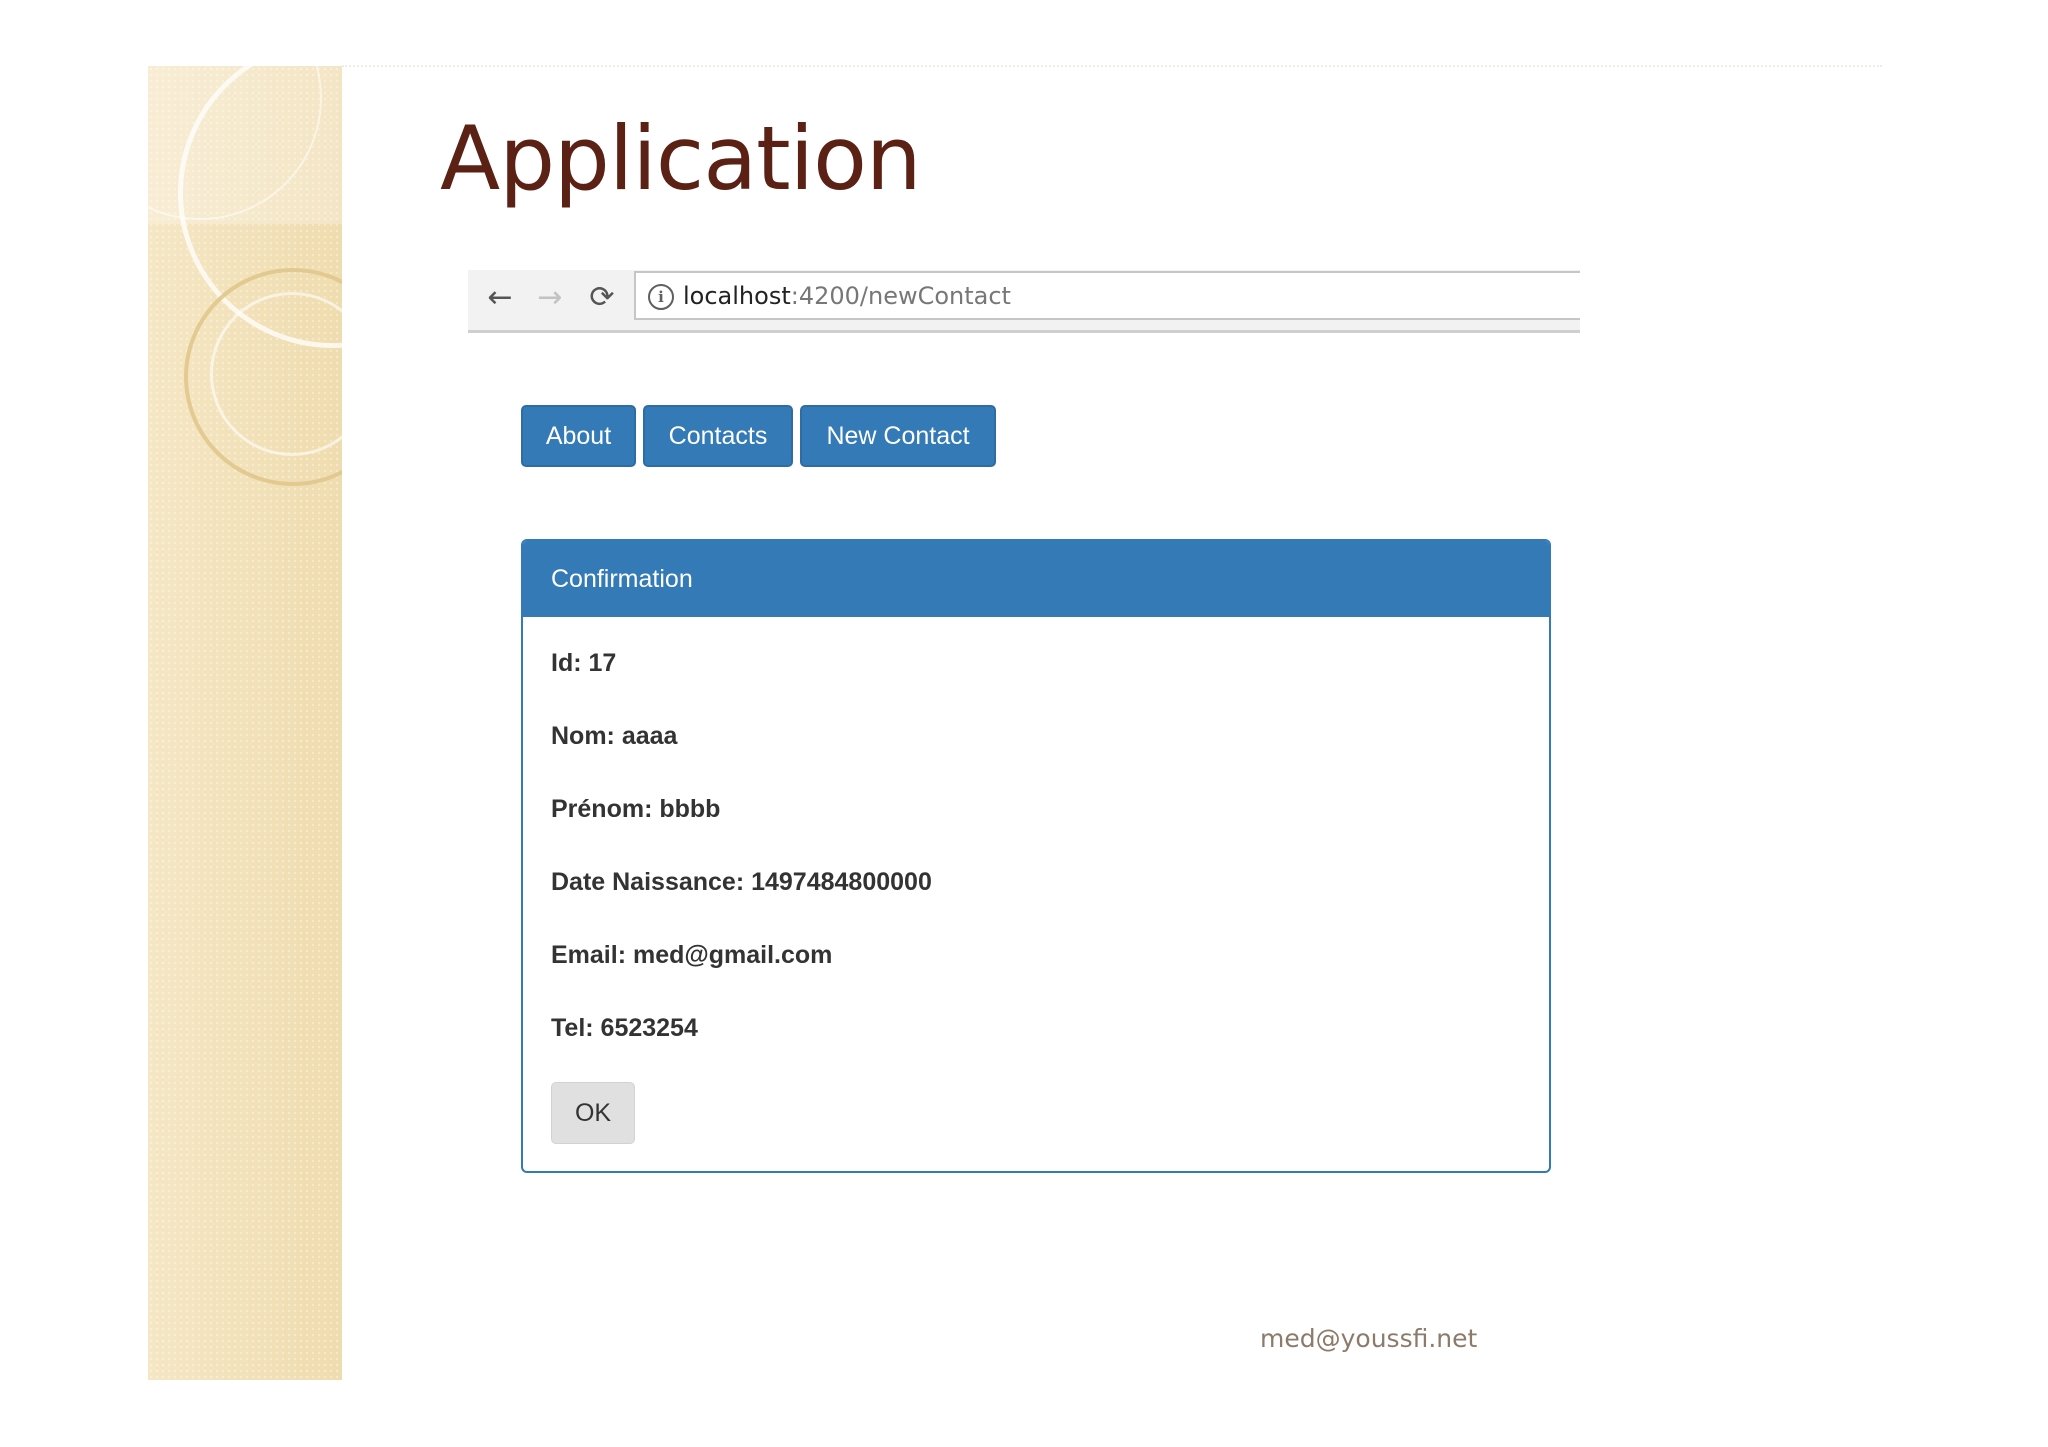 This screenshot has height=1447, width=2048. Describe the element at coordinates (602, 298) in the screenshot. I see `reload-icon: ⟳` at that location.